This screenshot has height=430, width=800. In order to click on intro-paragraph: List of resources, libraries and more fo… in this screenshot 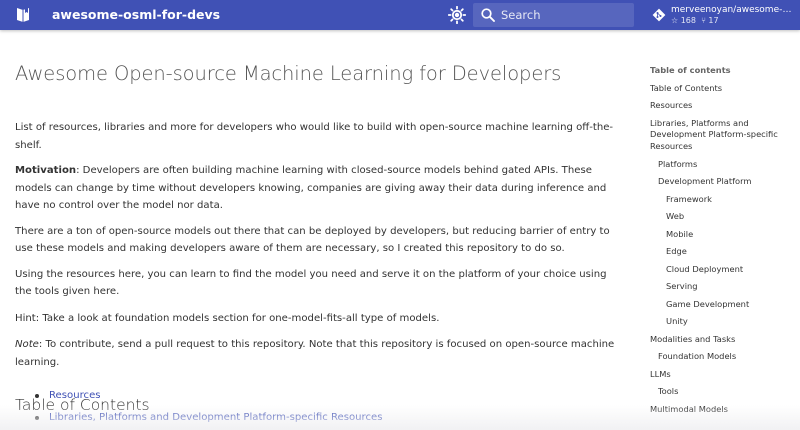, I will do `click(314, 136)`.